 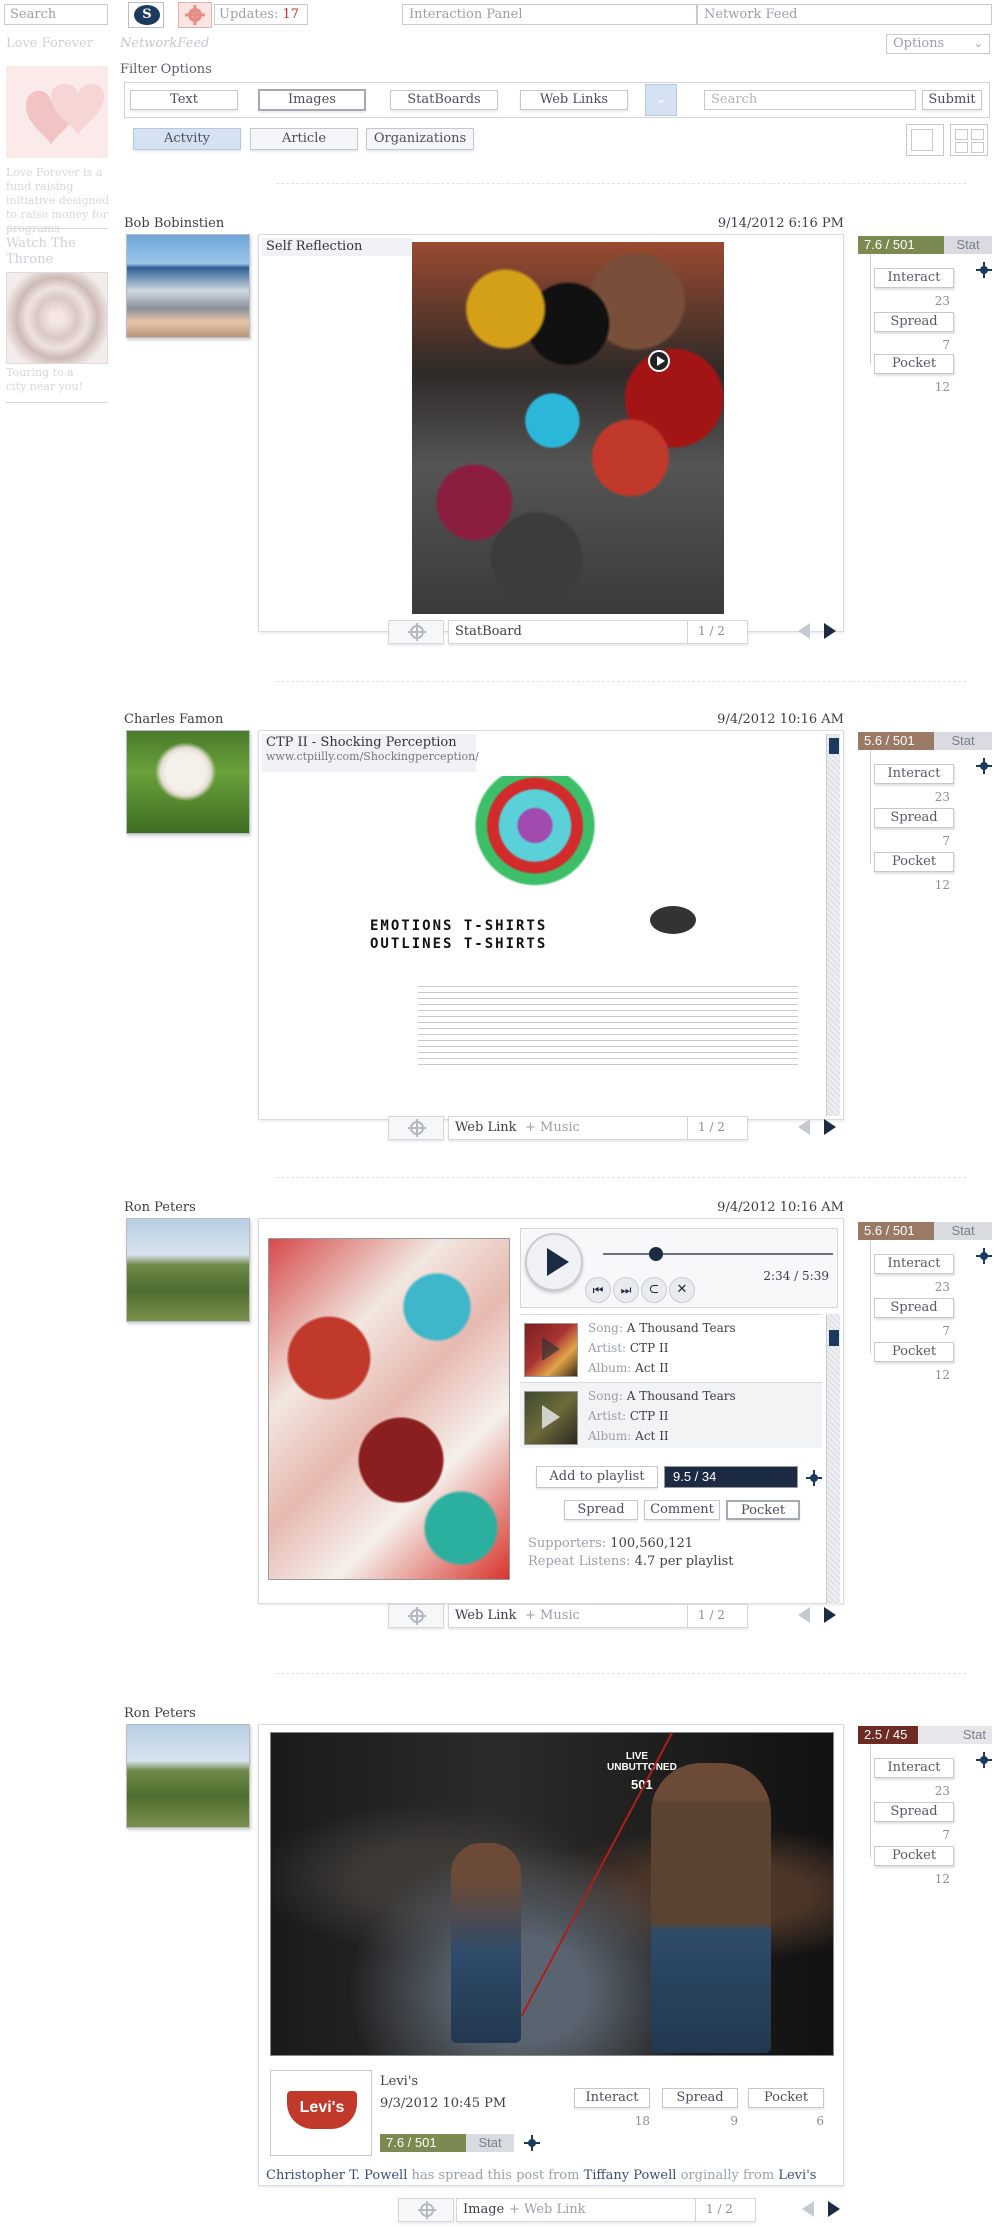 What do you see at coordinates (654, 1290) in the screenshot?
I see `repeat-button: ⊂` at bounding box center [654, 1290].